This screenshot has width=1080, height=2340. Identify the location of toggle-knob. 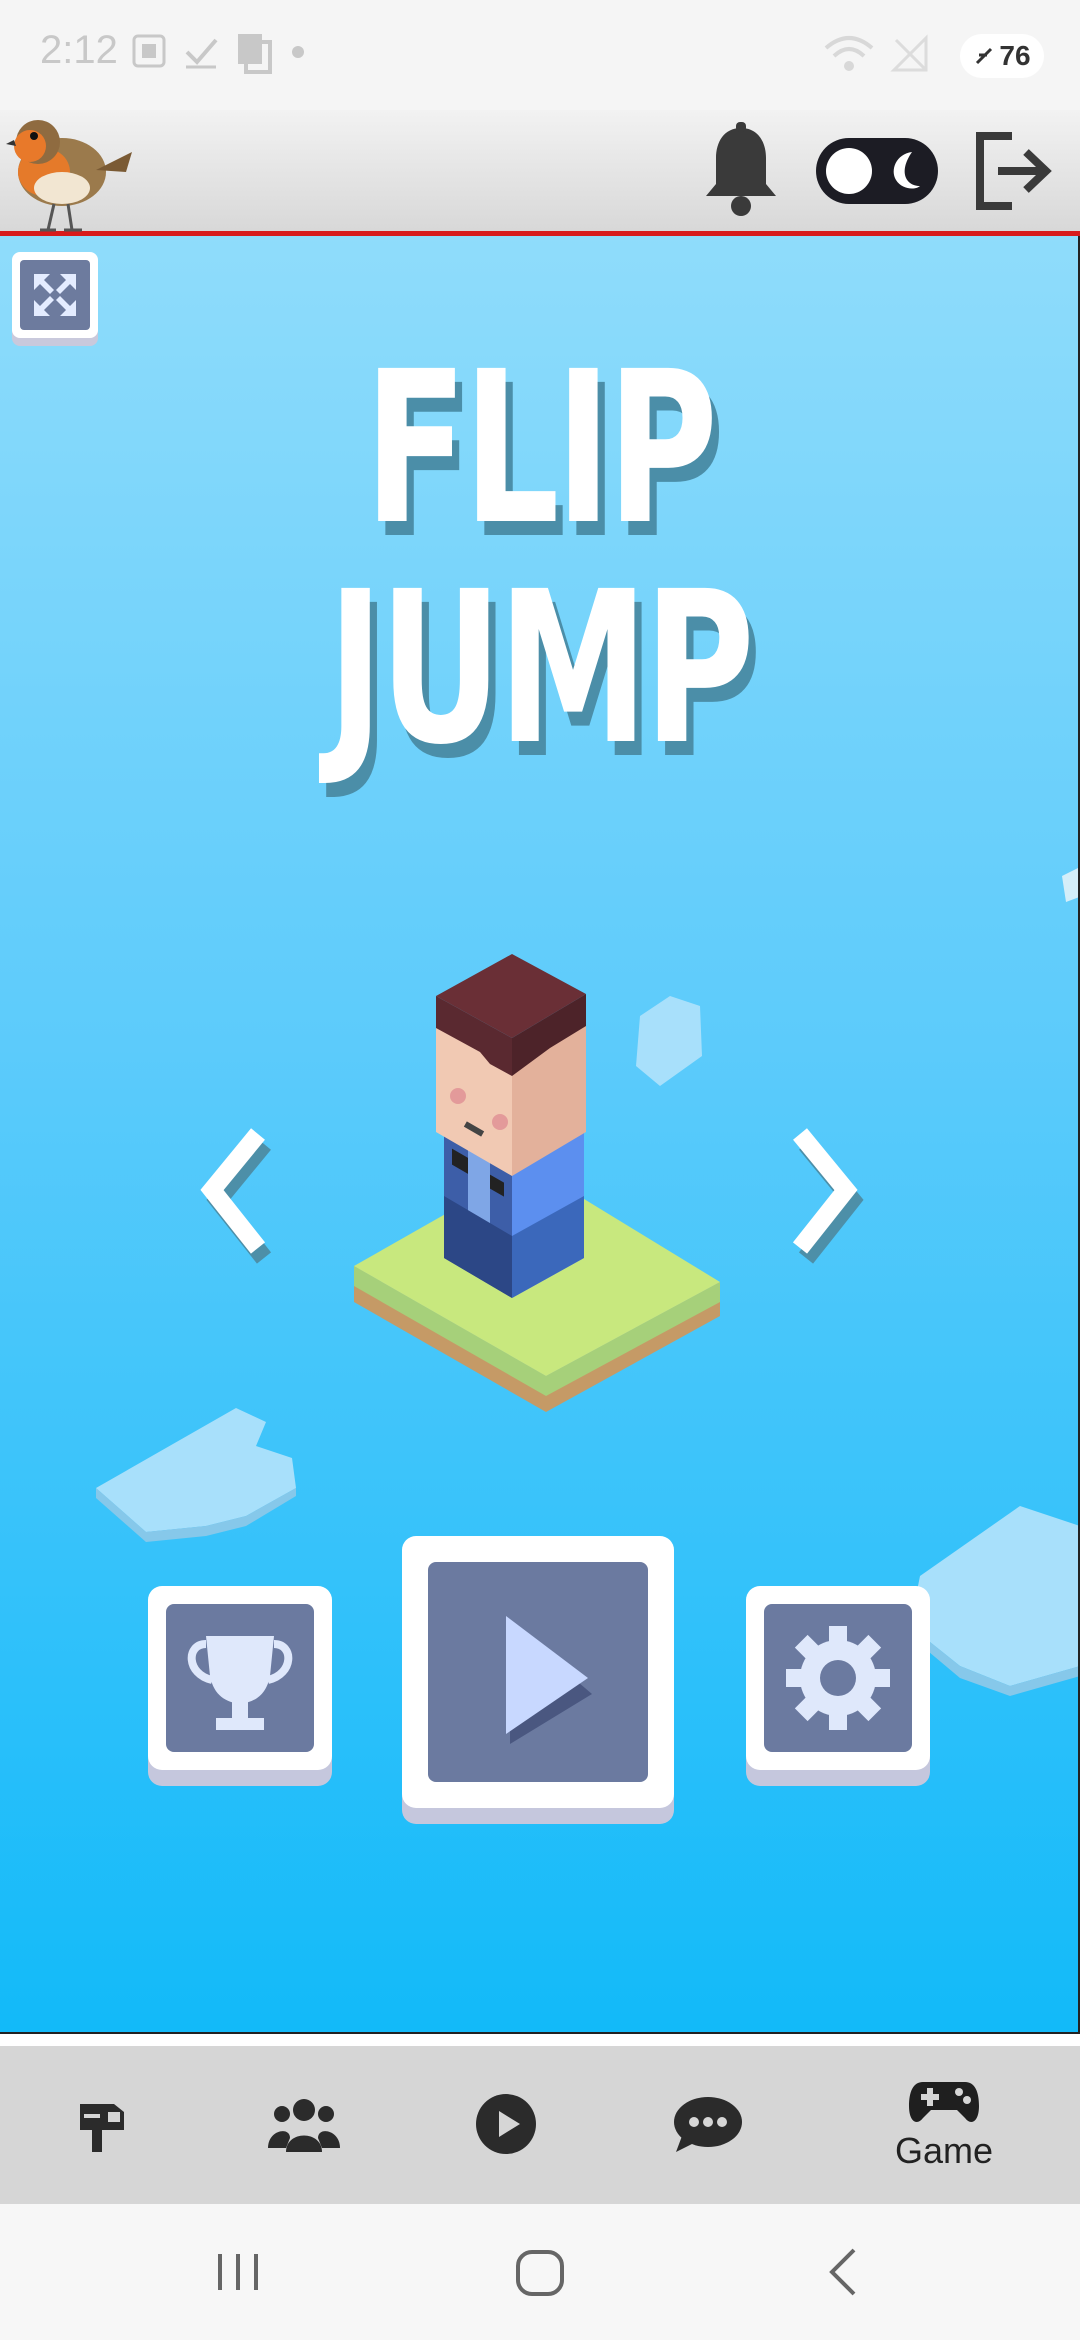
(849, 171).